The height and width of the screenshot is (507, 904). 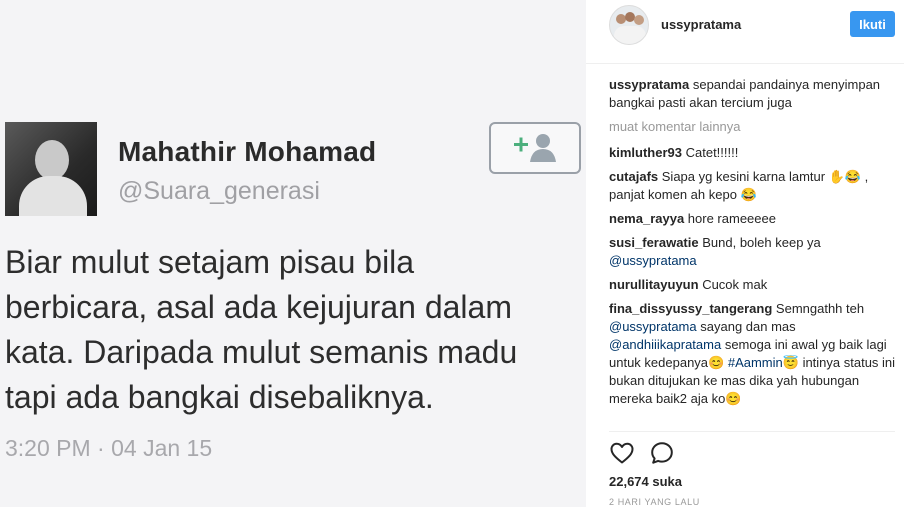 I want to click on tweet-line: Biar mulut setajam pisau bila, so click(x=210, y=262).